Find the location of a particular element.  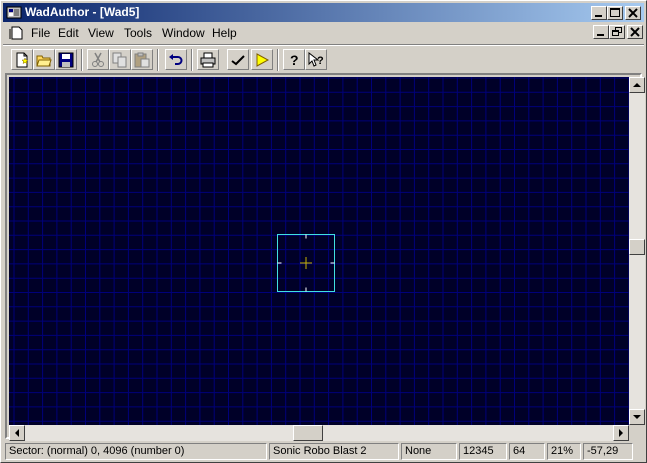

title-bar: WadAuthor - [Wad5] is located at coordinates (323, 12).